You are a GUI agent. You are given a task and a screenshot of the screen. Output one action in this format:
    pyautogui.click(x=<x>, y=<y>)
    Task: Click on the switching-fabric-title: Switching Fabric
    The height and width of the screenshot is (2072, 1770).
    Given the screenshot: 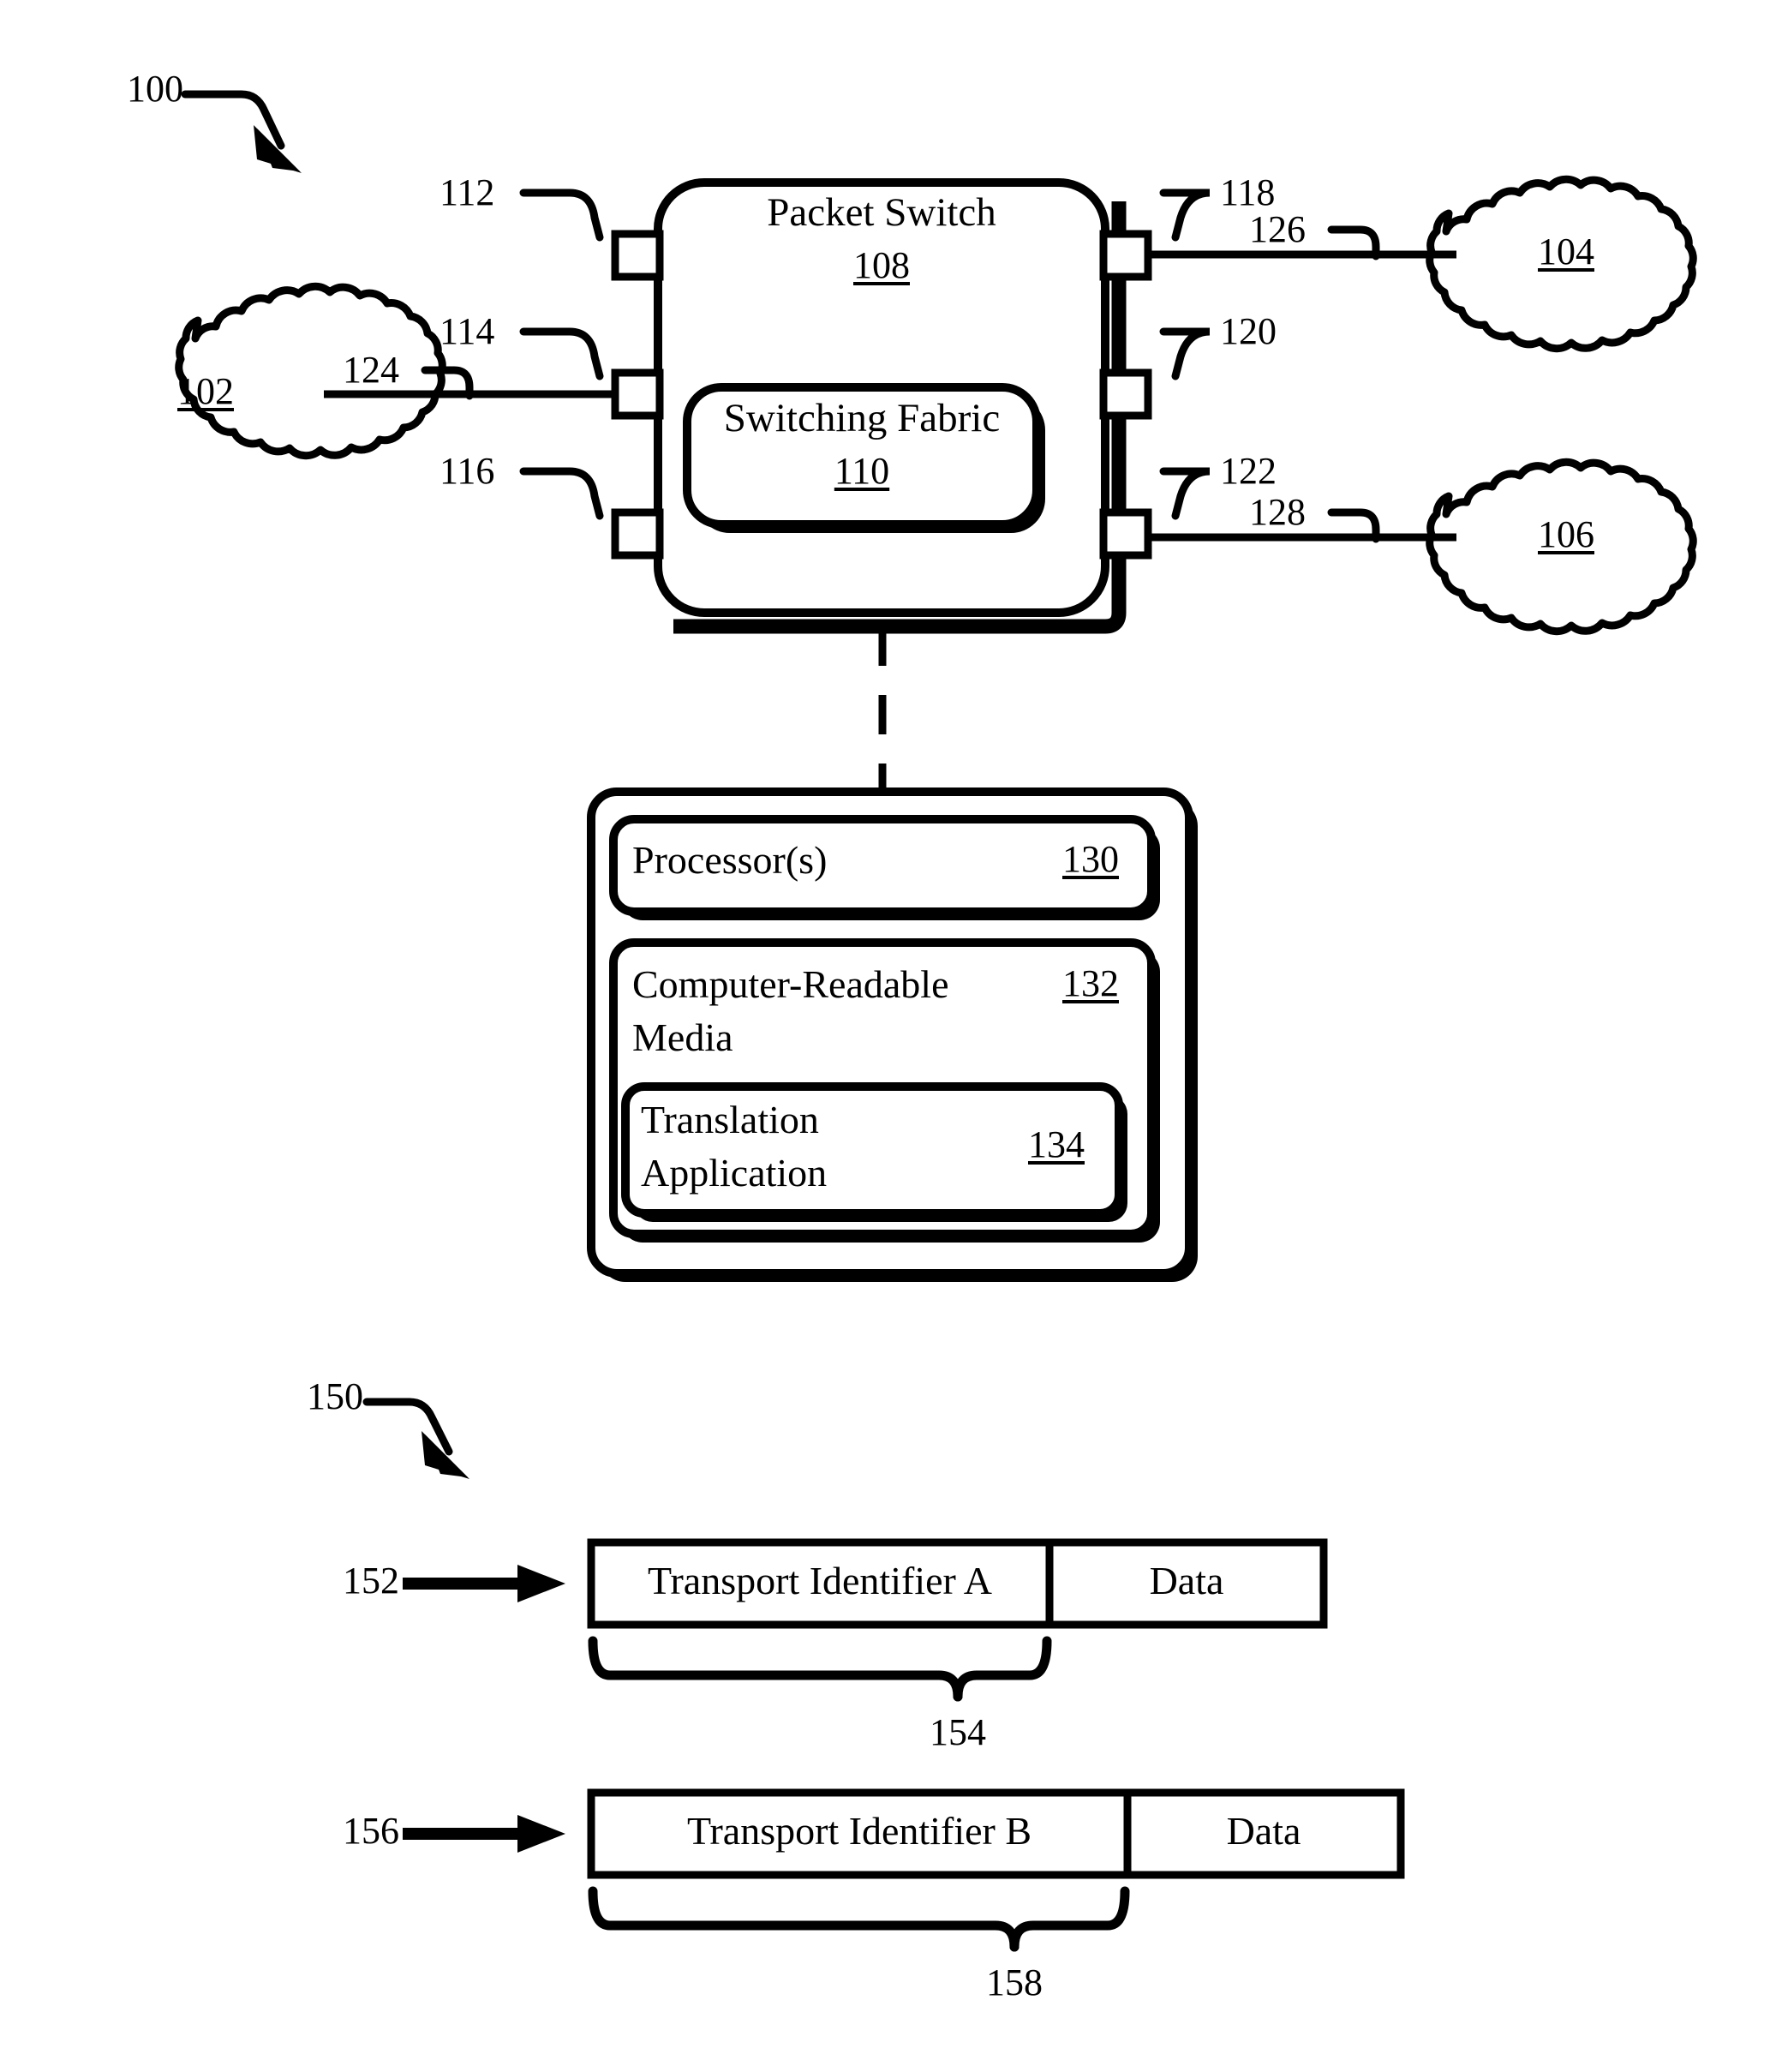 What is the action you would take?
    pyautogui.click(x=862, y=418)
    